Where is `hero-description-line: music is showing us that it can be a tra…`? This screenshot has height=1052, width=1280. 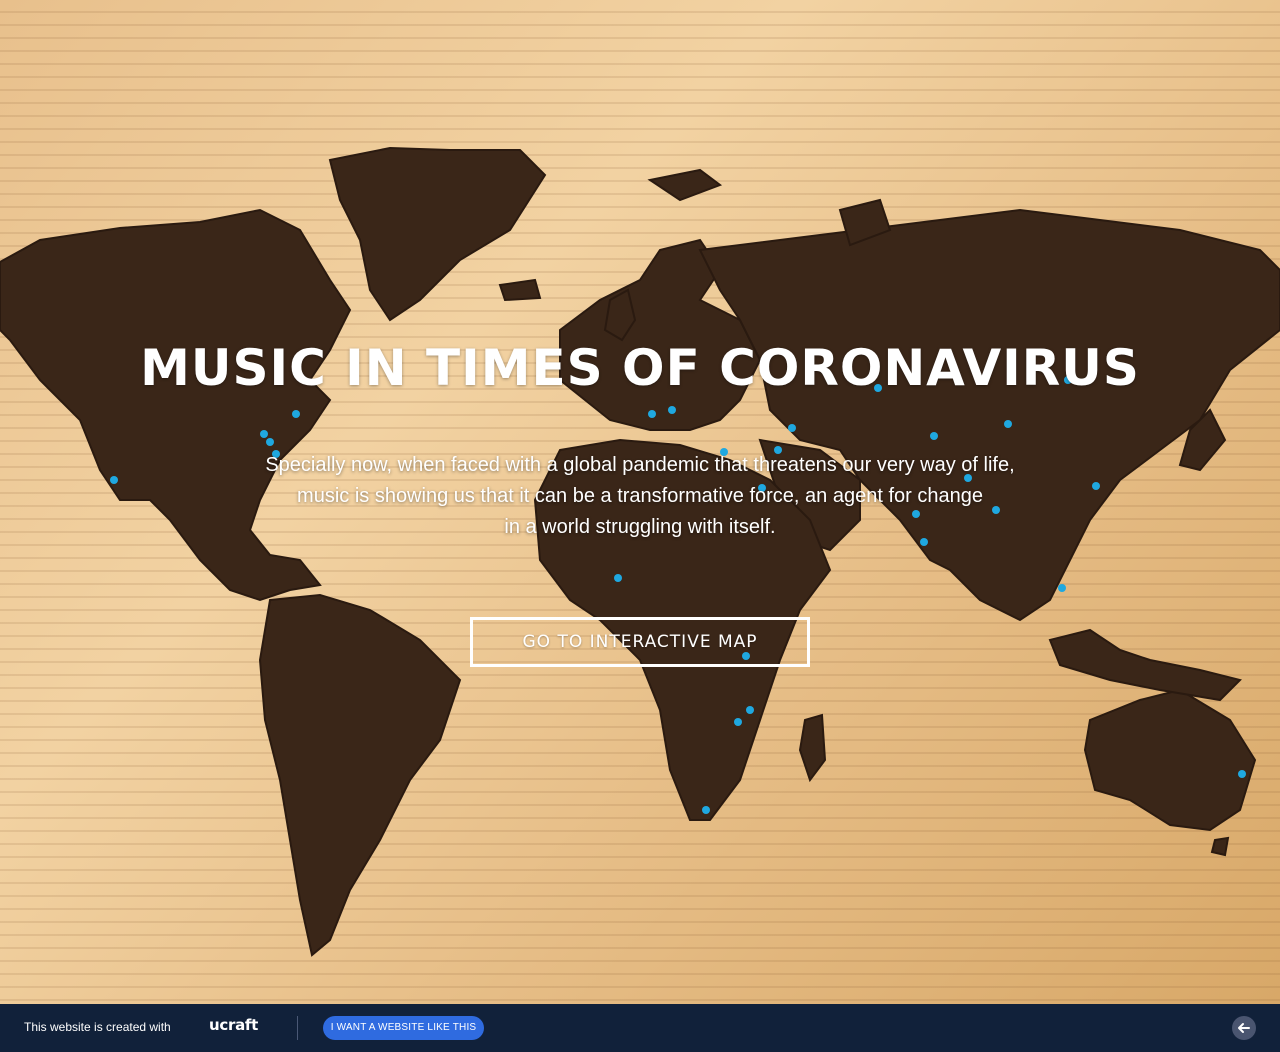
hero-description-line: music is showing us that it can be a tra… is located at coordinates (640, 496).